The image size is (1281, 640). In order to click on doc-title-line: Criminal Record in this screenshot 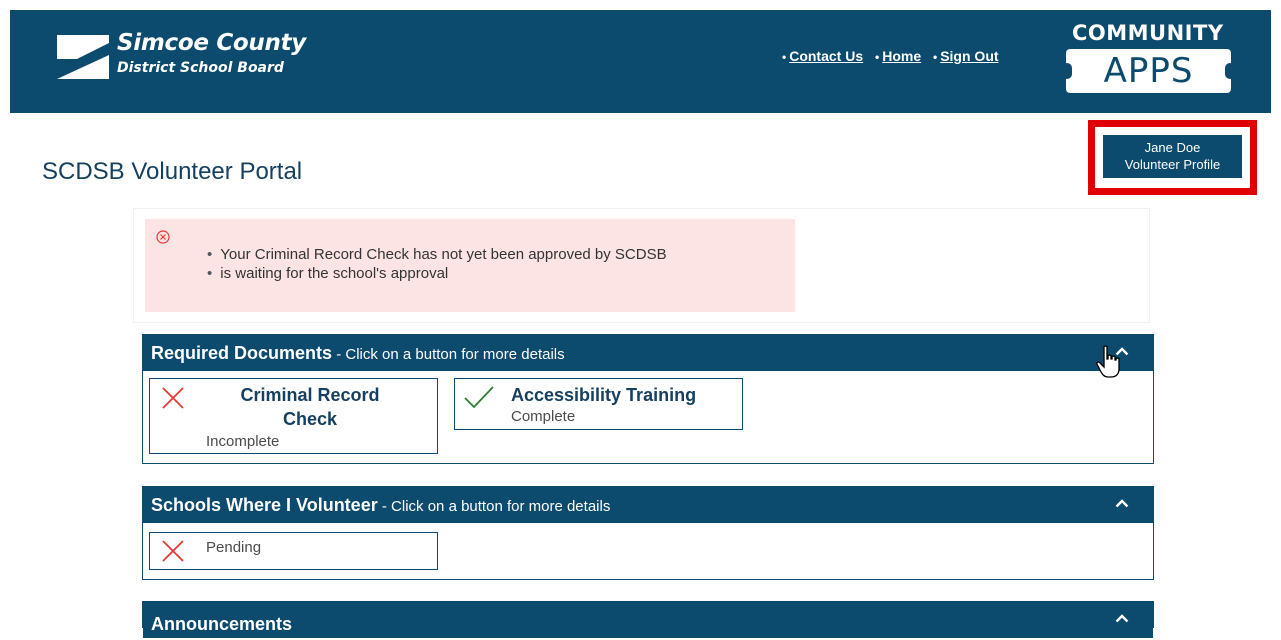, I will do `click(310, 395)`.